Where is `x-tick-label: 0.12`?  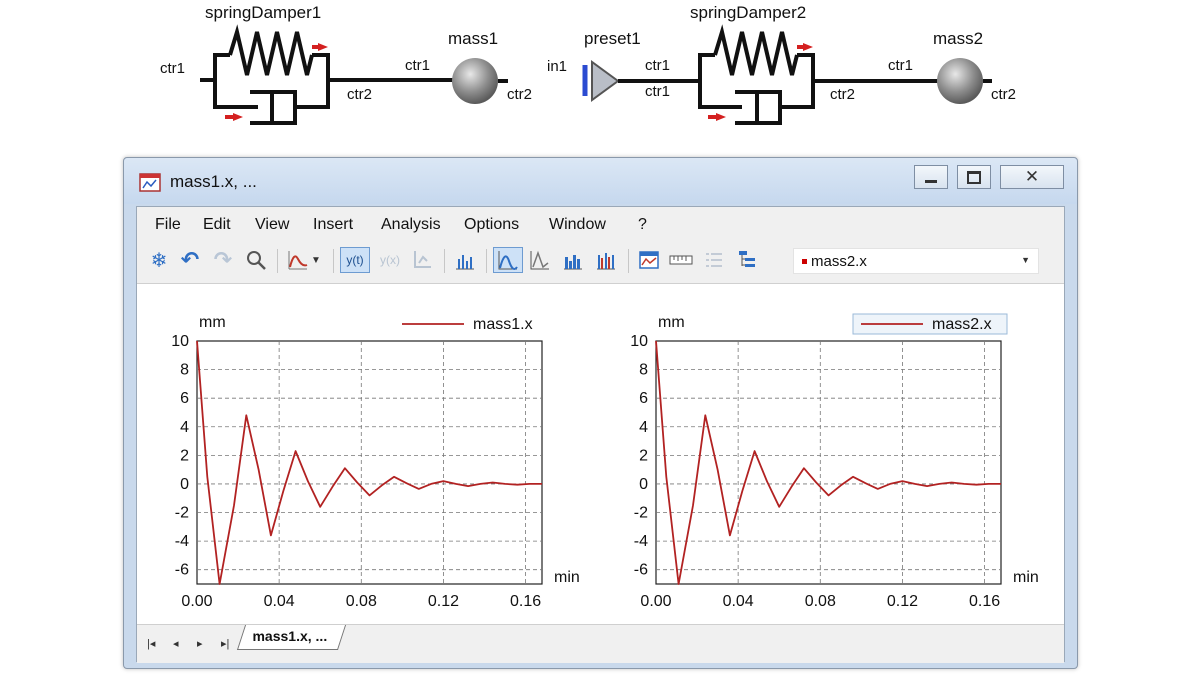 x-tick-label: 0.12 is located at coordinates (902, 601).